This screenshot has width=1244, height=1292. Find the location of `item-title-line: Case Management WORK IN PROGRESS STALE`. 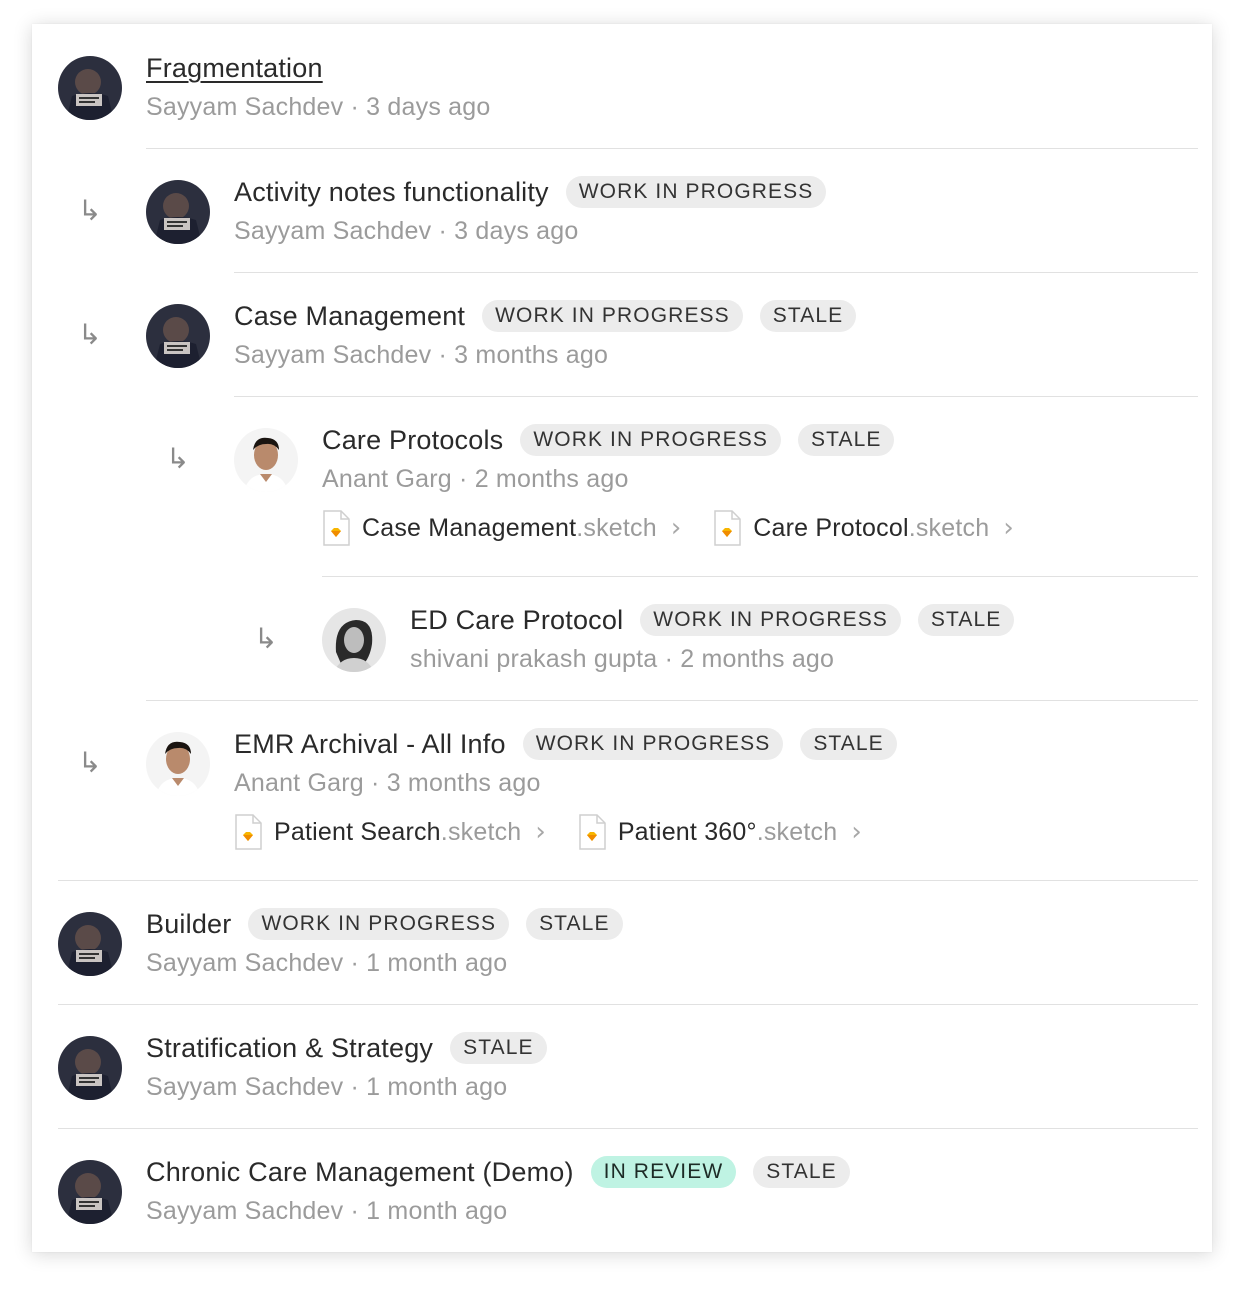

item-title-line: Case Management WORK IN PROGRESS STALE is located at coordinates (545, 316).